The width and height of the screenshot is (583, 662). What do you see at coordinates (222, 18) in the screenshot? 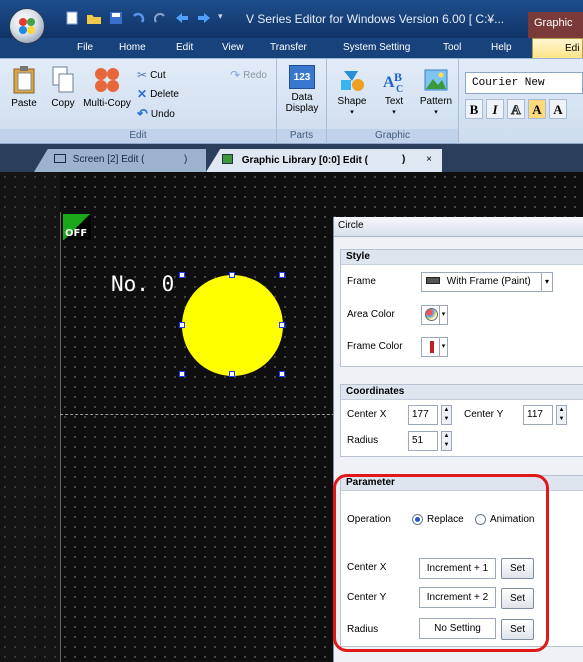
I see `customize-qat-icon: ▾` at bounding box center [222, 18].